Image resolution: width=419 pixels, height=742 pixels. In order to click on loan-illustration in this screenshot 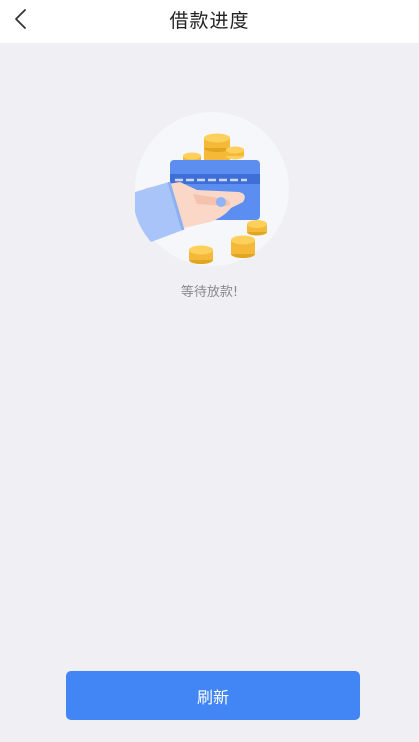, I will do `click(212, 189)`.